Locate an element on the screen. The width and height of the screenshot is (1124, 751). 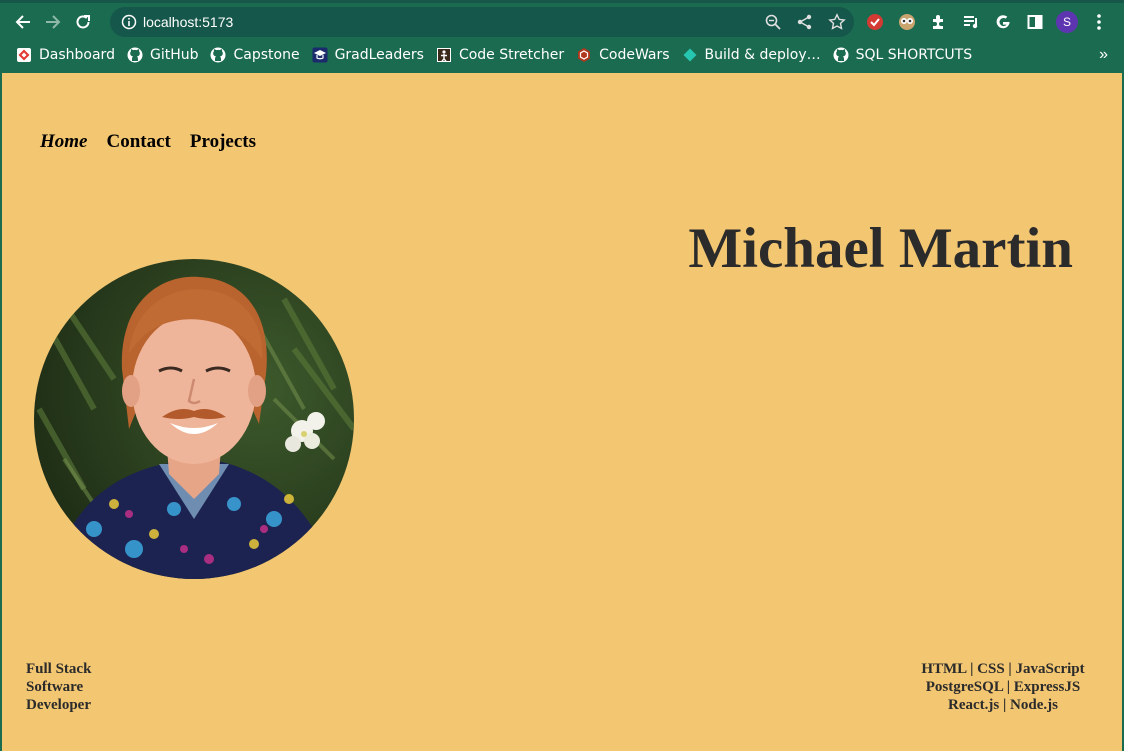
window-top-edge is located at coordinates (562, 1).